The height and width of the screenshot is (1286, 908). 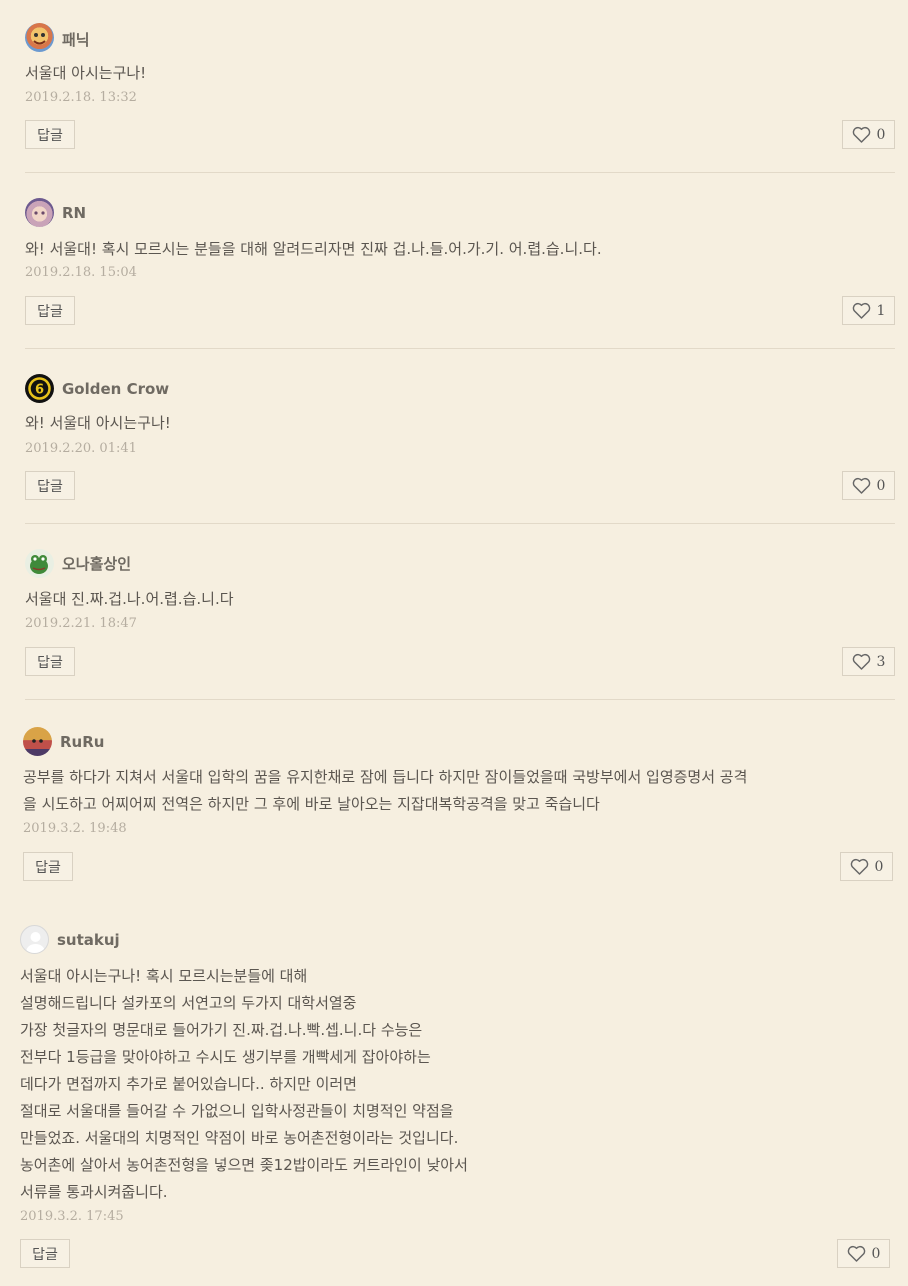 What do you see at coordinates (129, 599) in the screenshot?
I see `comment-text: 서울대 진.짜.겁.나.어.렵.습.니.다` at bounding box center [129, 599].